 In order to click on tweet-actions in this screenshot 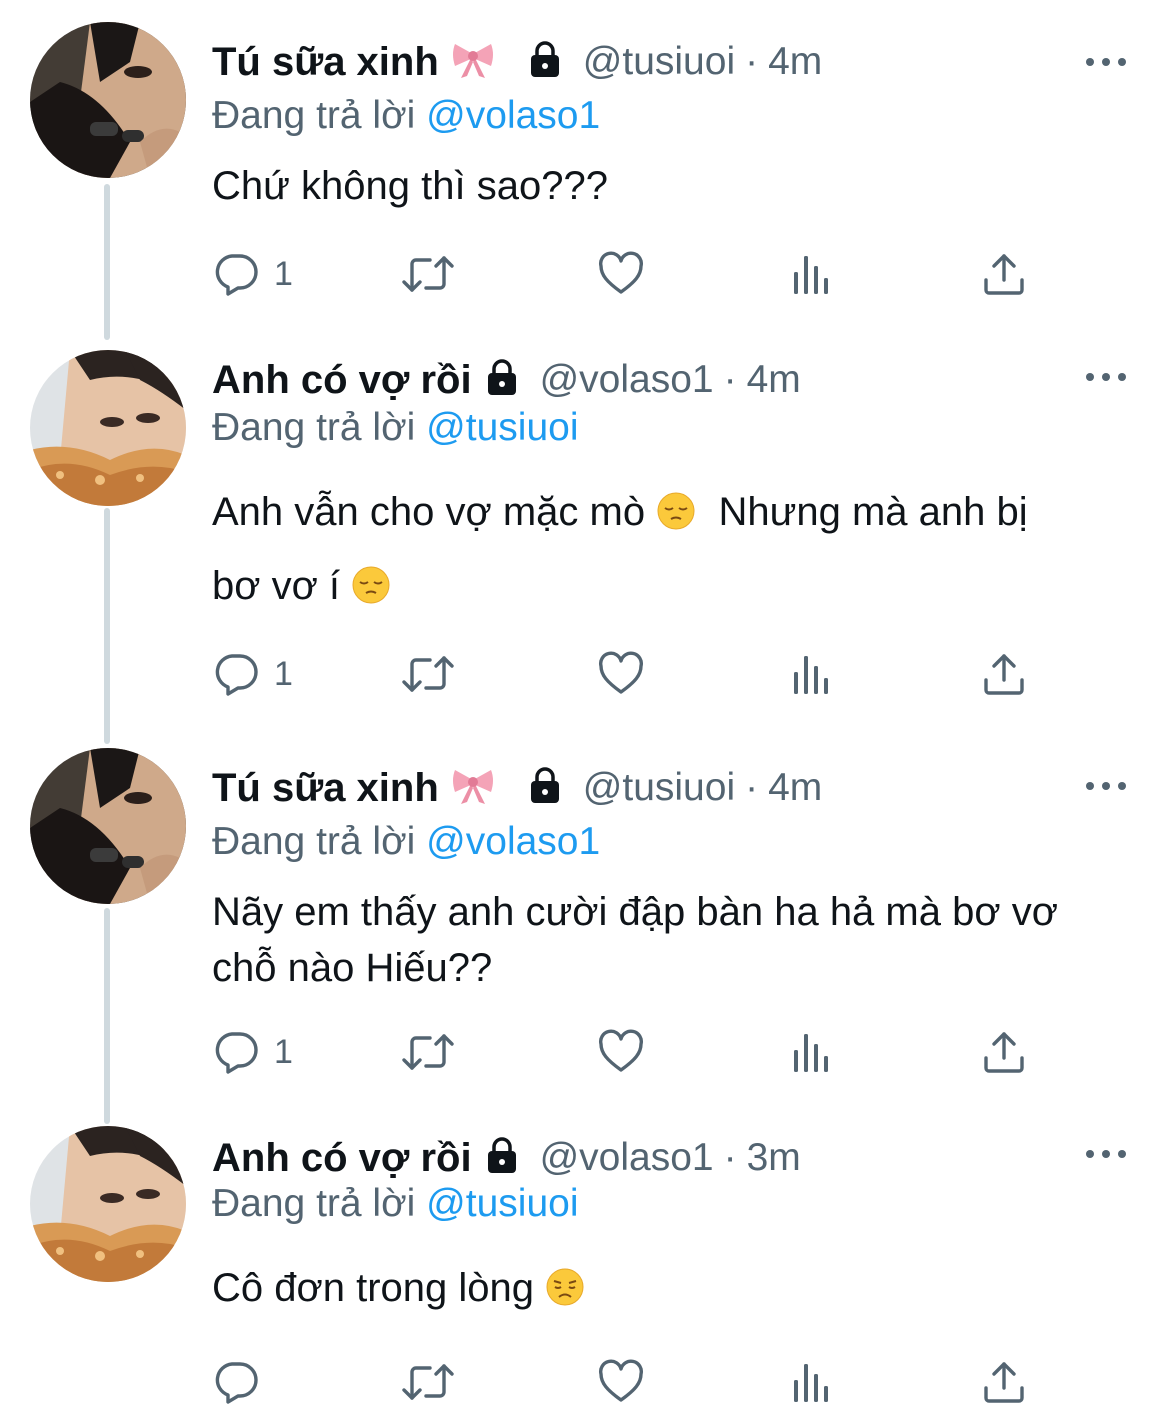, I will do `click(642, 1382)`.